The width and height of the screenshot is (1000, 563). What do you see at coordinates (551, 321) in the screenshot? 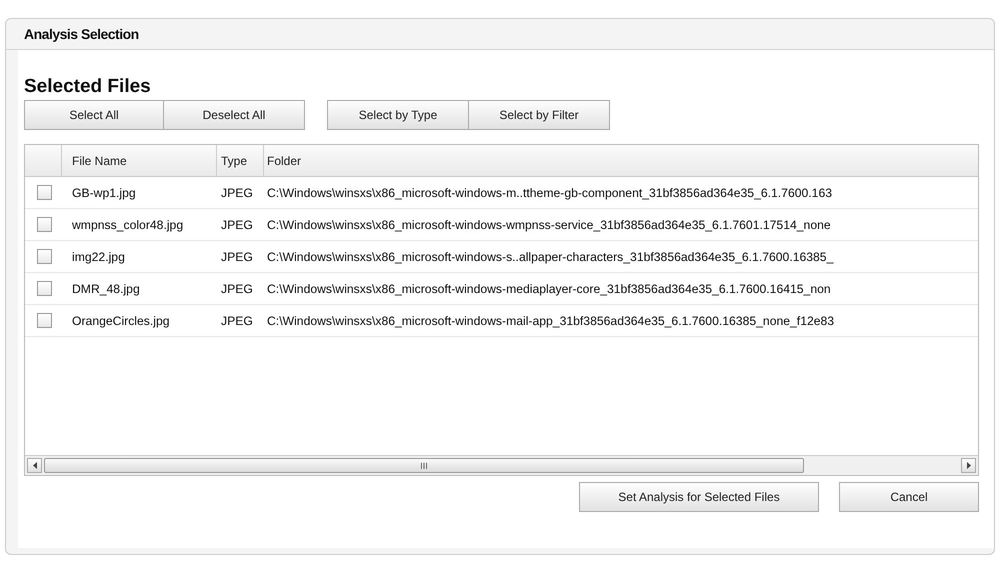
I see `table-cell-text: C:\Windows\winsxs\x86_microsoft-windows-mail-app_31bf3856ad364e35_6.1.7600.16385_none_f12e83` at bounding box center [551, 321].